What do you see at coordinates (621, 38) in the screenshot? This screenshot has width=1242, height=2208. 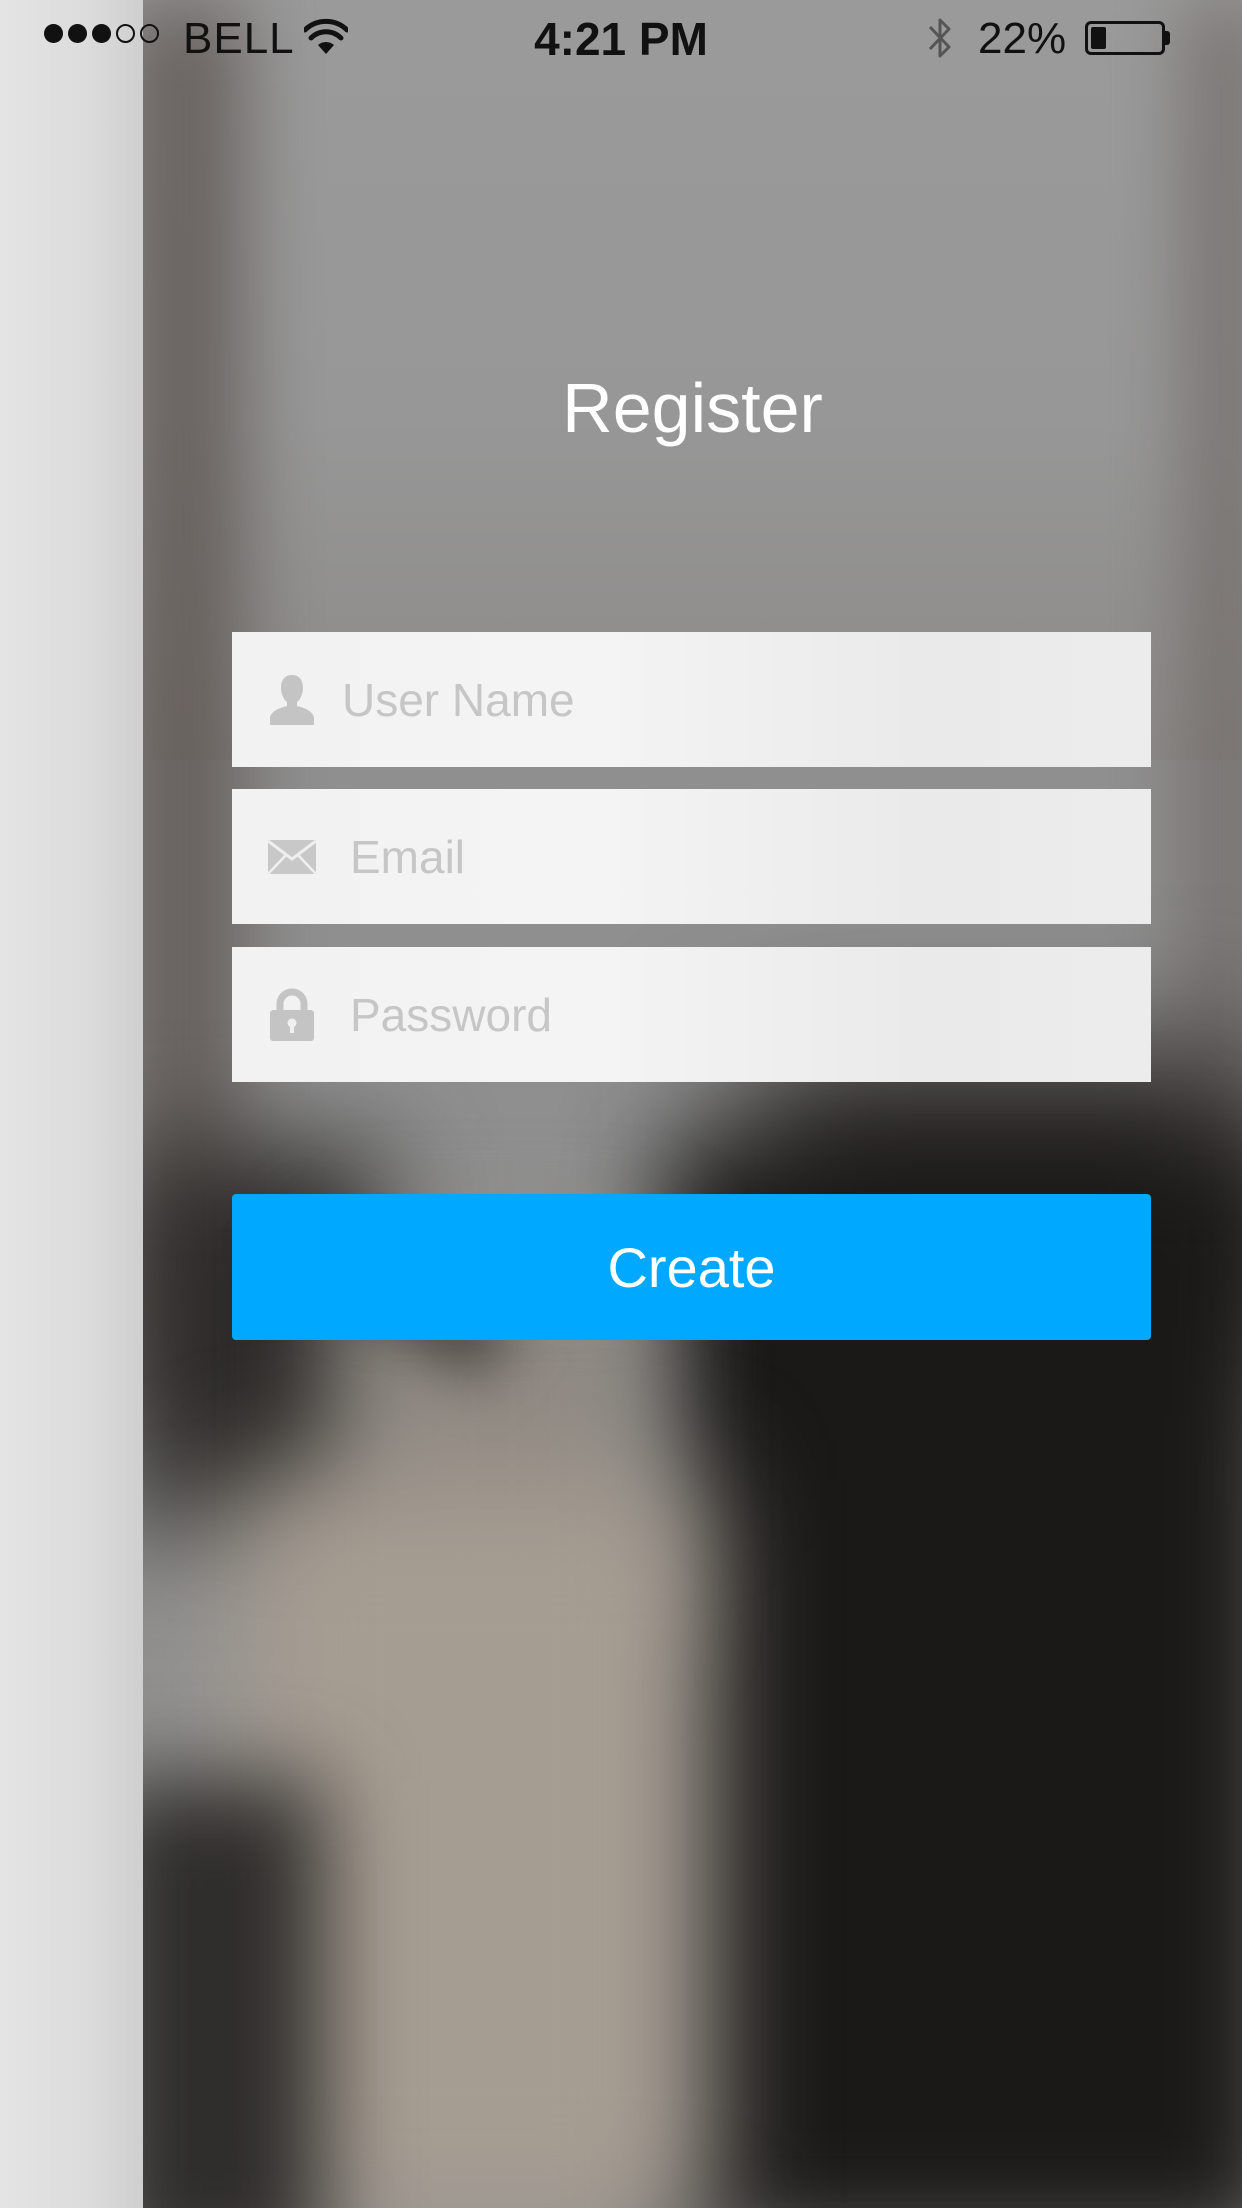 I see `status-bar: BELL 4:21 PM 22%` at bounding box center [621, 38].